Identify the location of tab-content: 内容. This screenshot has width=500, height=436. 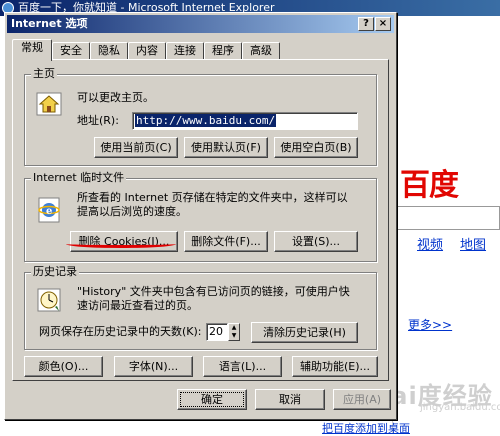
(147, 51).